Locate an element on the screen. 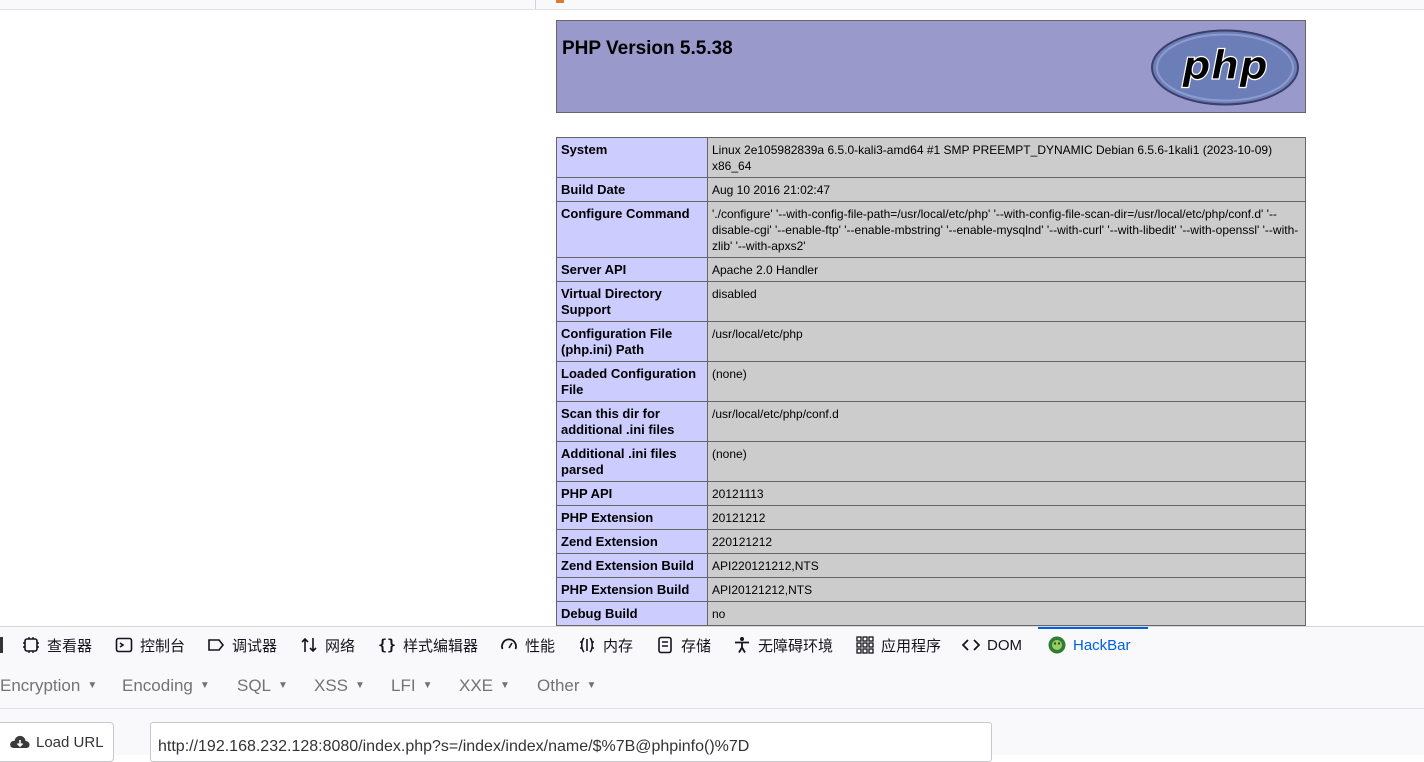  hackbar-menu-label: SQL is located at coordinates (254, 685).